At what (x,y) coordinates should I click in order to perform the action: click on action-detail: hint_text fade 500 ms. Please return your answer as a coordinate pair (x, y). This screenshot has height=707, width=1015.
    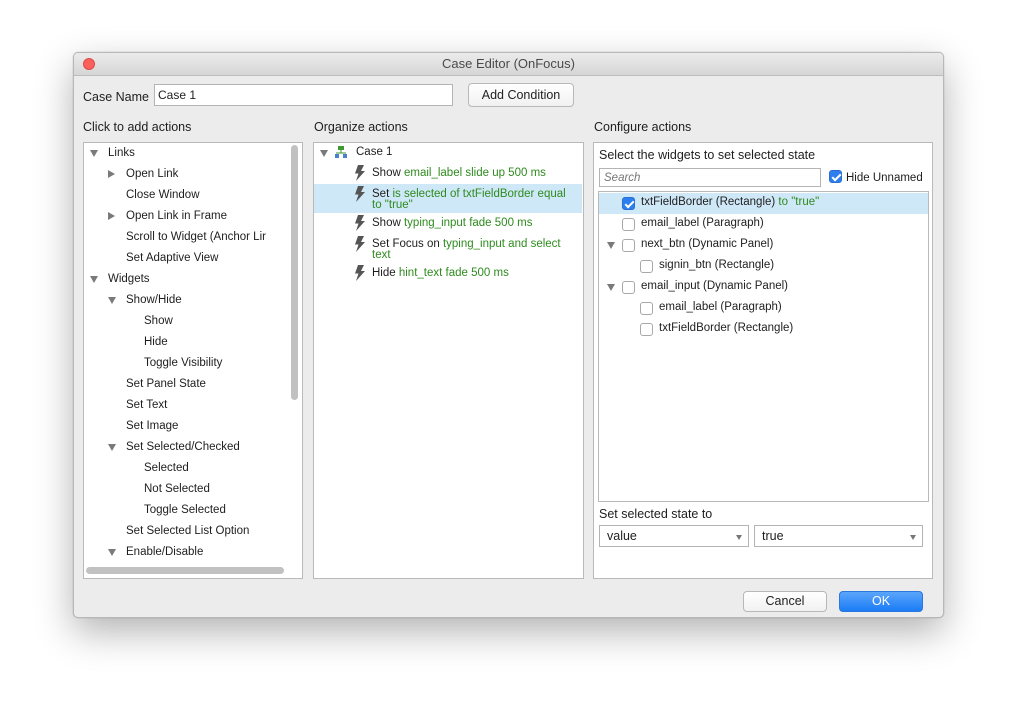
    Looking at the image, I should click on (453, 273).